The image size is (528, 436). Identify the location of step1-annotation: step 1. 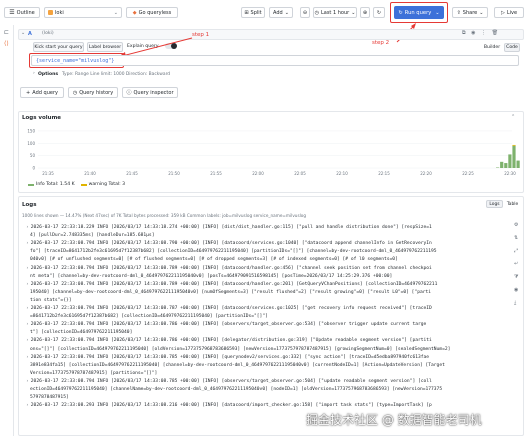
(201, 35).